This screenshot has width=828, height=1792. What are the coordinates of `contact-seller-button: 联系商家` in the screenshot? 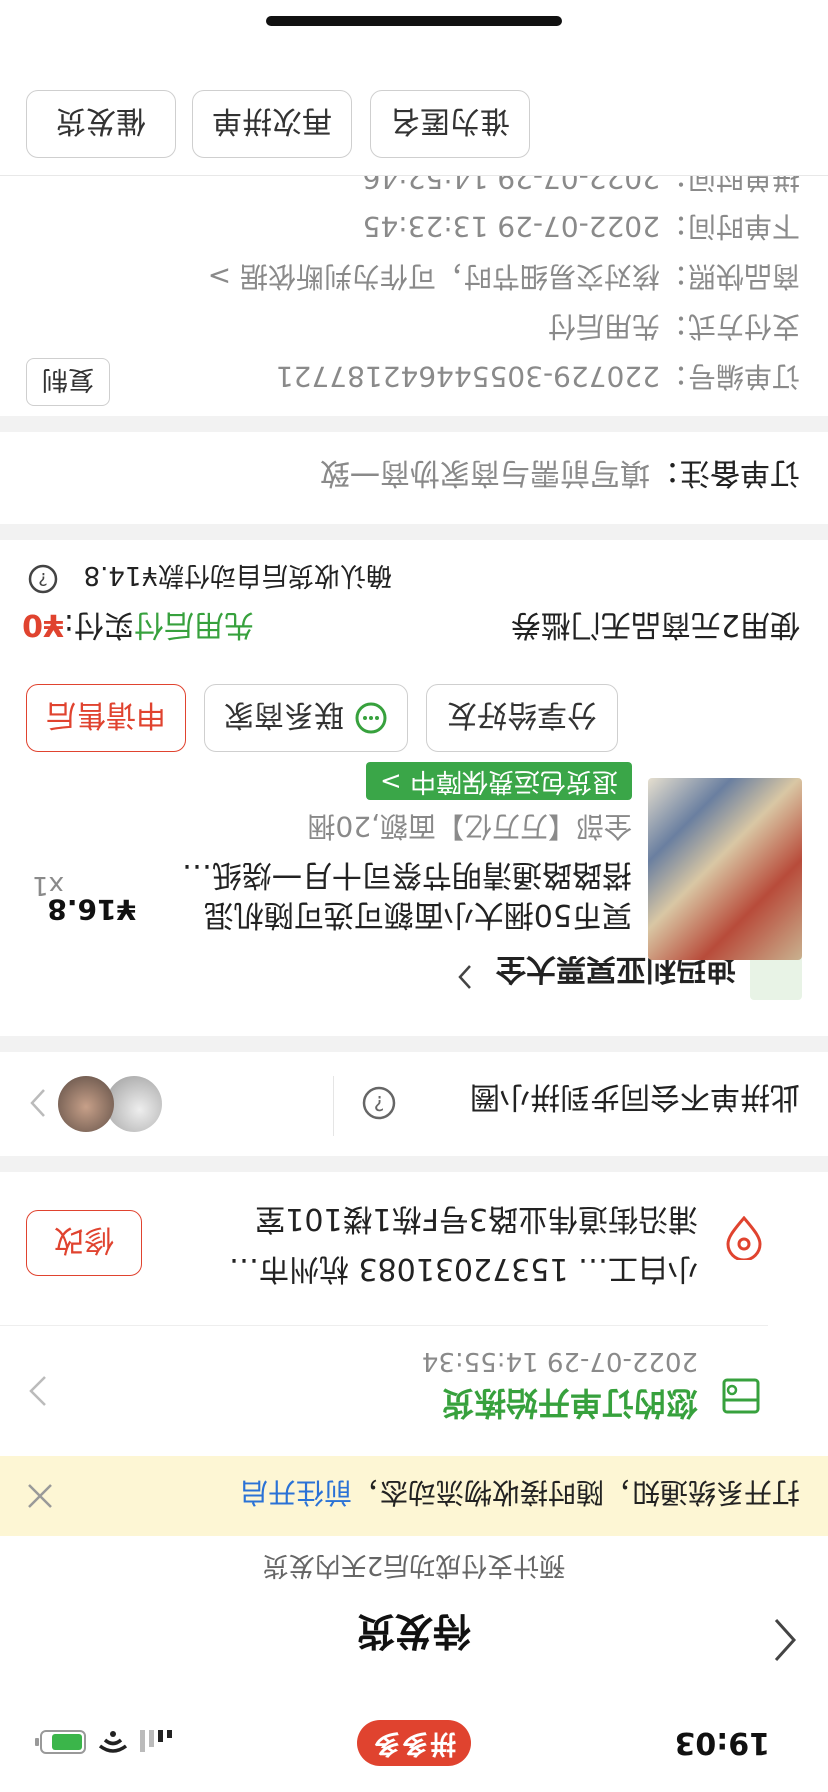 It's located at (306, 718).